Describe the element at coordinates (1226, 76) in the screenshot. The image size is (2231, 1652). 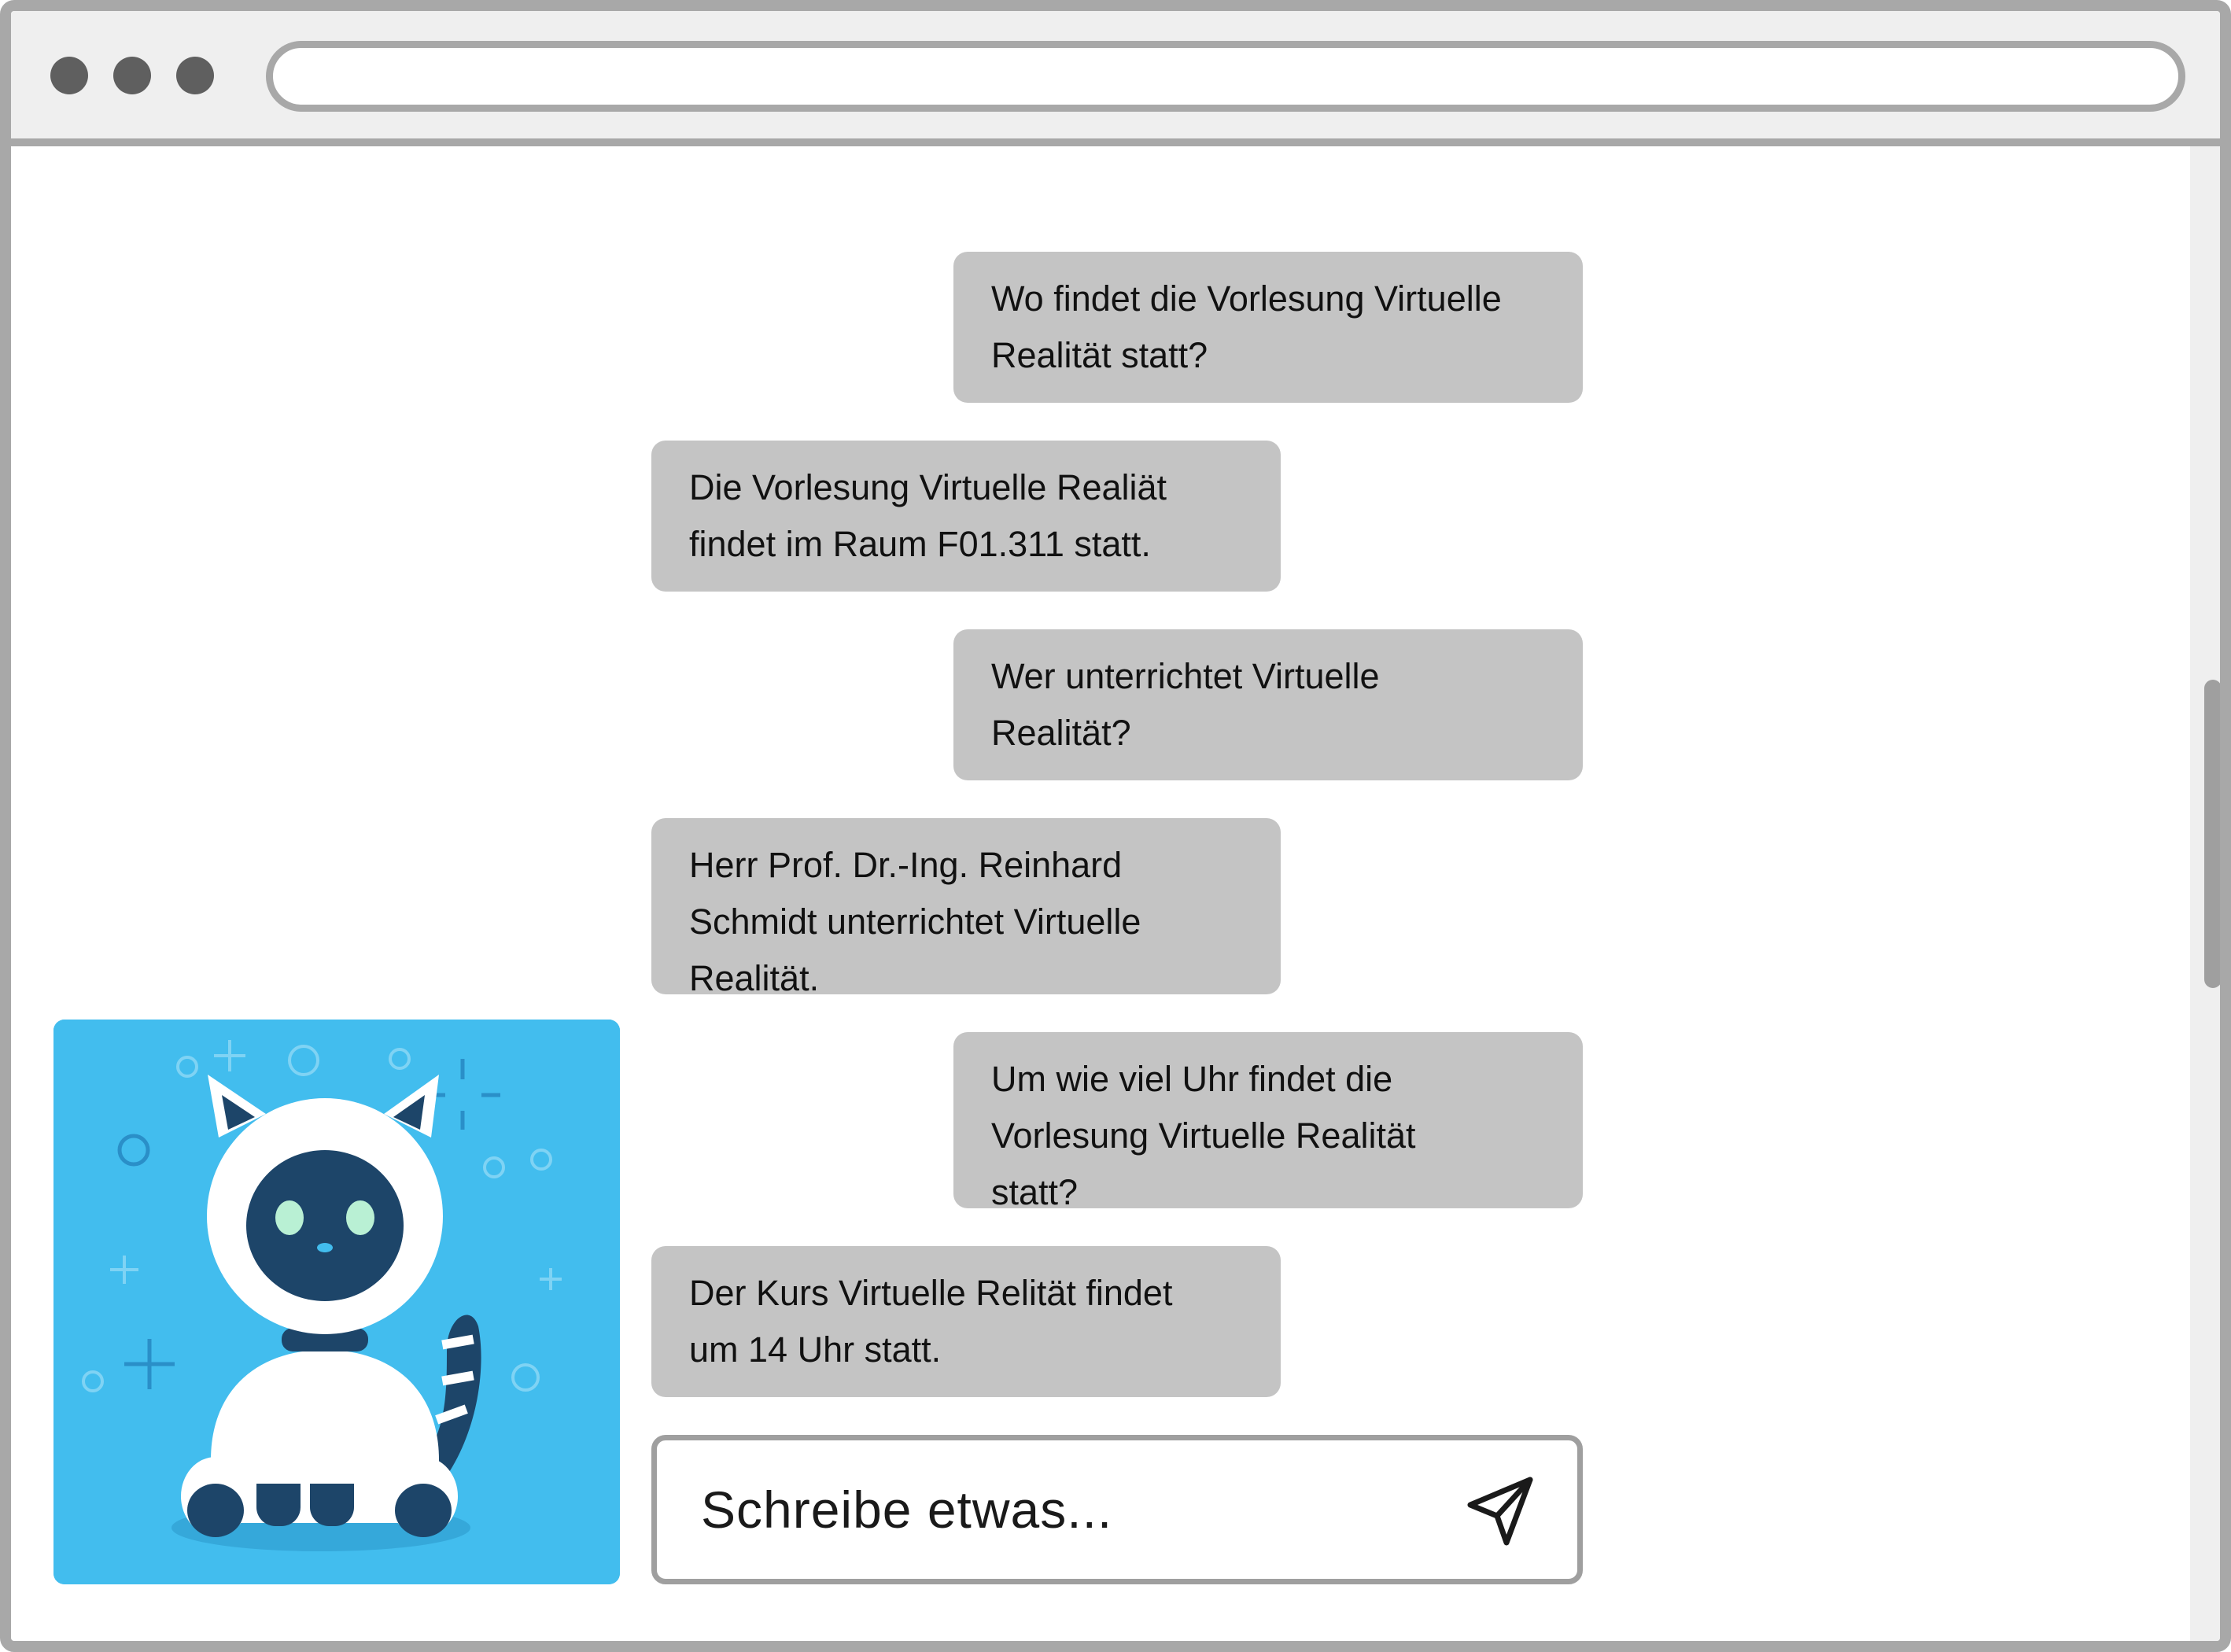
I see `address-bar` at that location.